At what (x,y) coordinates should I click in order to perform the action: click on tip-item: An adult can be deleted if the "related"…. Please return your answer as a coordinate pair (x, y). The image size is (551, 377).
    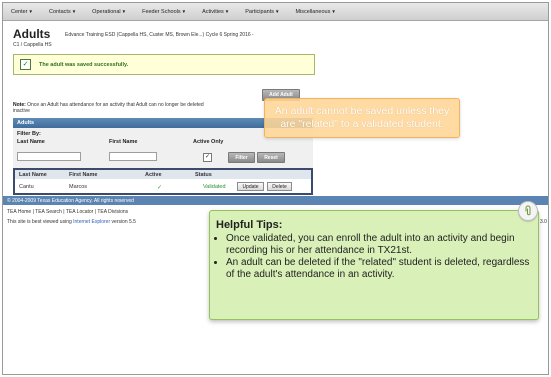
    Looking at the image, I should click on (378, 269).